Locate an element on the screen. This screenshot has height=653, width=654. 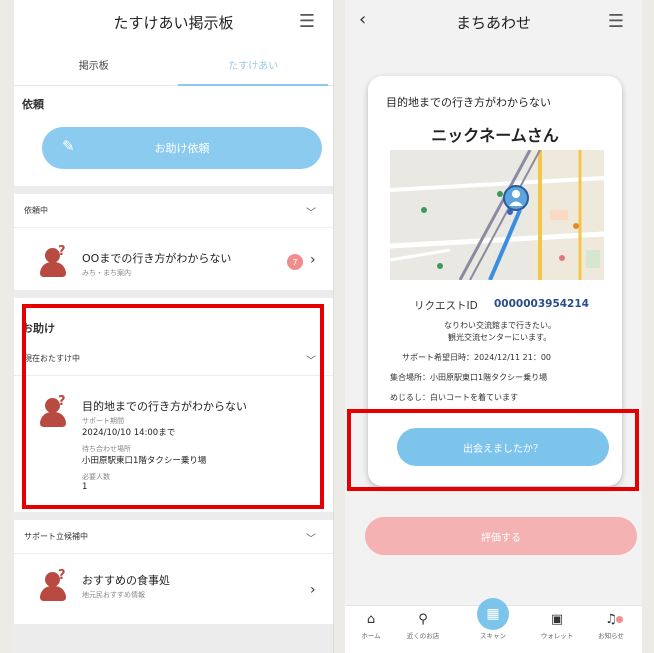
nav-notifications: ♫ お知らせ is located at coordinates (611, 626).